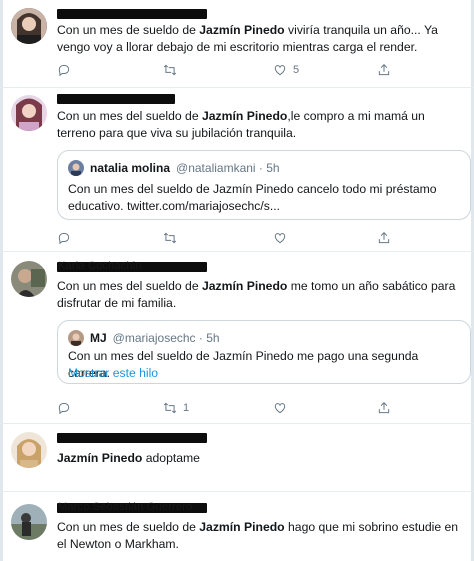 The width and height of the screenshot is (474, 561). I want to click on tweet-actions, so click(227, 238).